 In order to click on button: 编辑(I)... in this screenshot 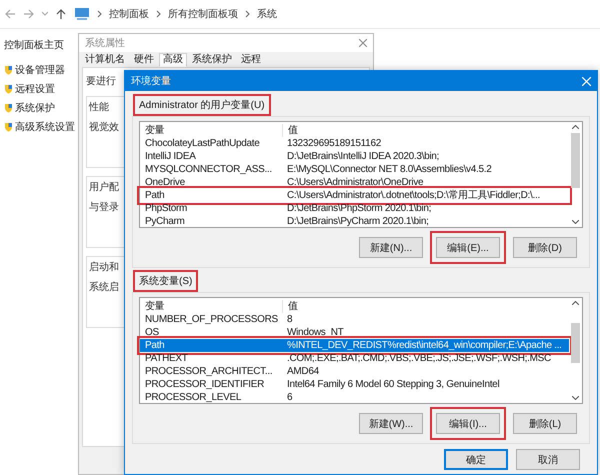, I will do `click(468, 423)`.